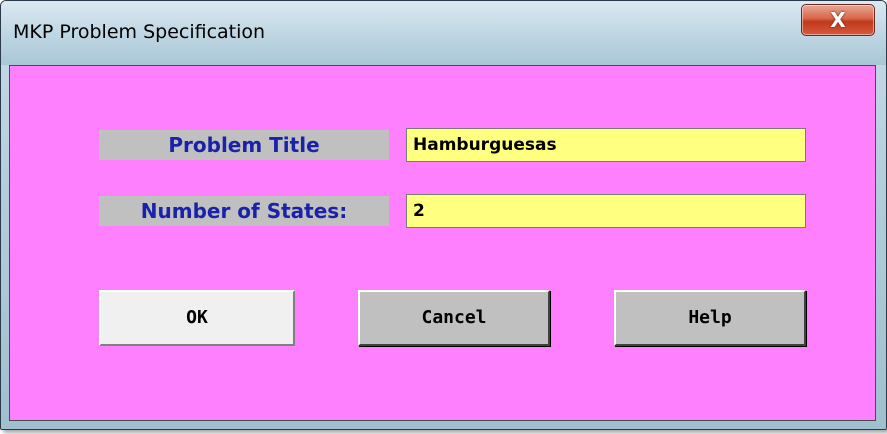 This screenshot has width=887, height=434. Describe the element at coordinates (454, 318) in the screenshot. I see `cancel-button: Cancel` at that location.